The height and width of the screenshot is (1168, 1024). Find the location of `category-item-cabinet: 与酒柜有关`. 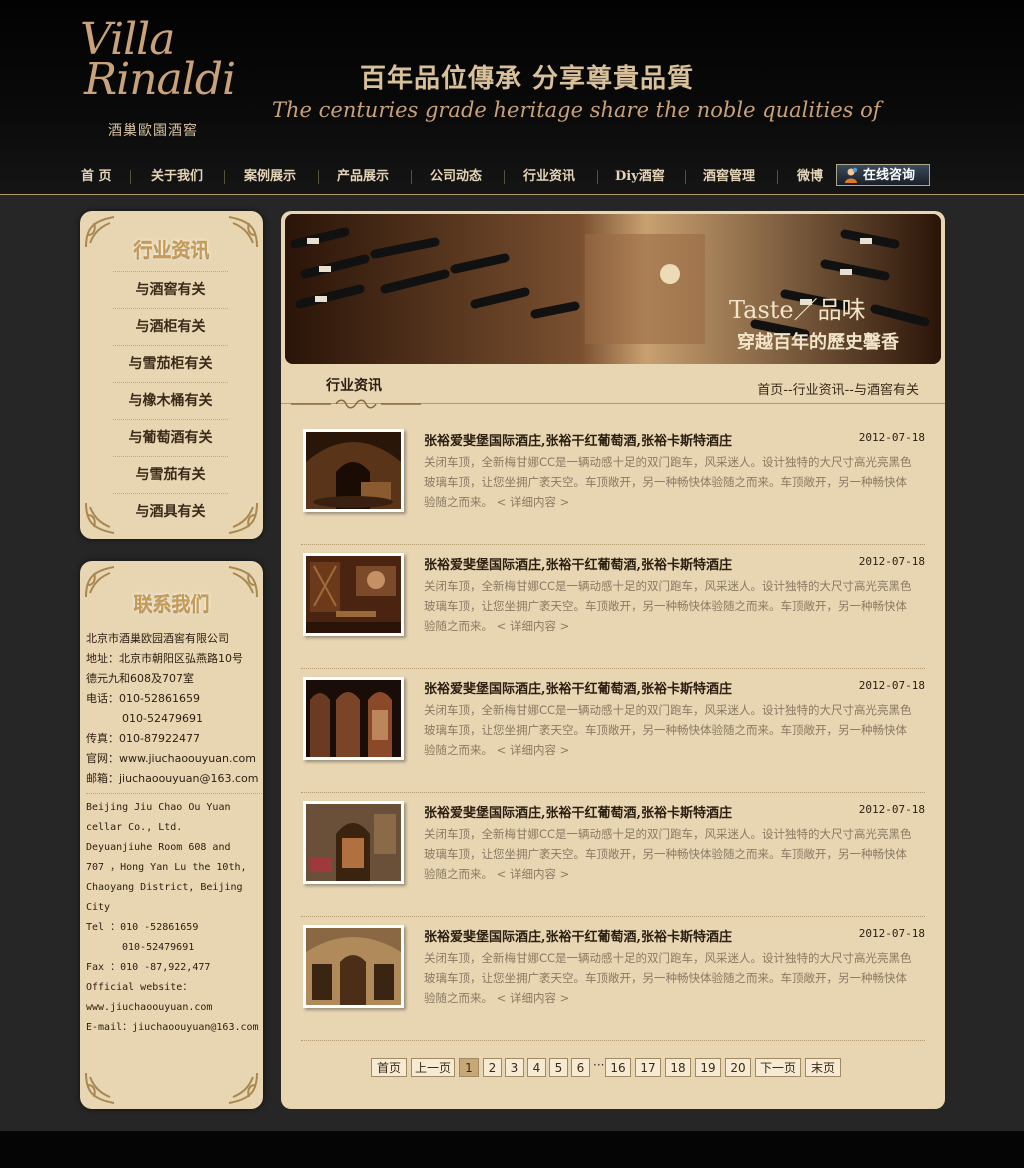

category-item-cabinet: 与酒柜有关 is located at coordinates (170, 326).